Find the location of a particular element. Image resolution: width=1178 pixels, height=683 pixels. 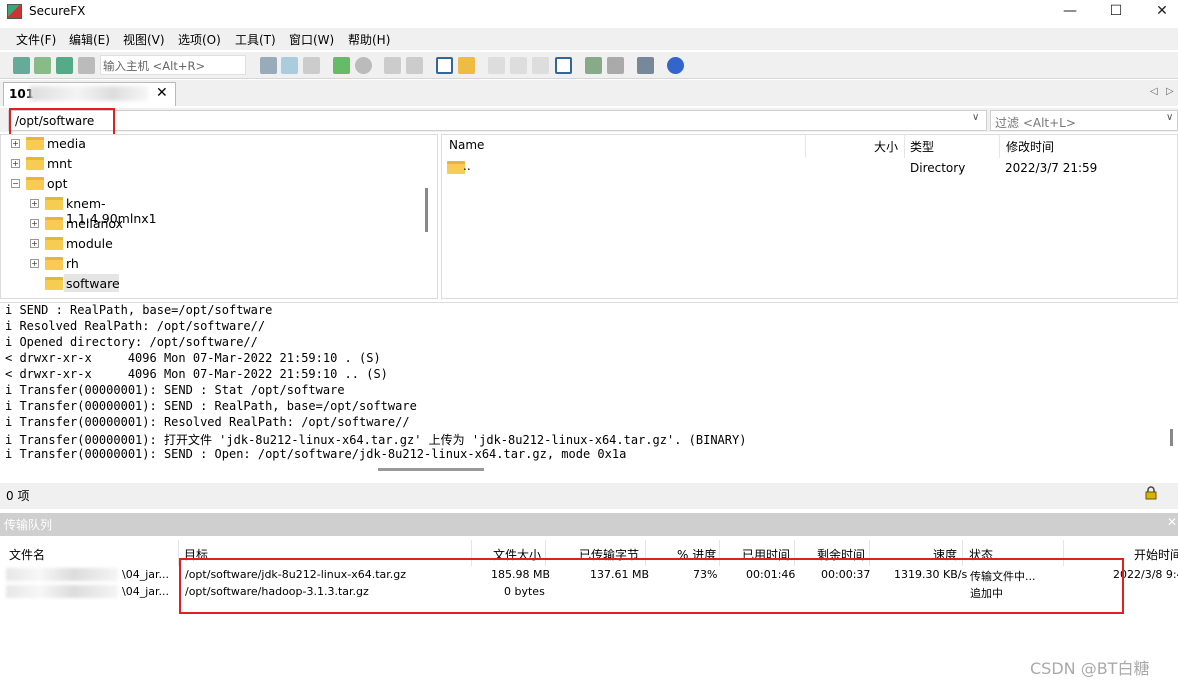

column-header-modified: 修改时间 is located at coordinates (1030, 146).